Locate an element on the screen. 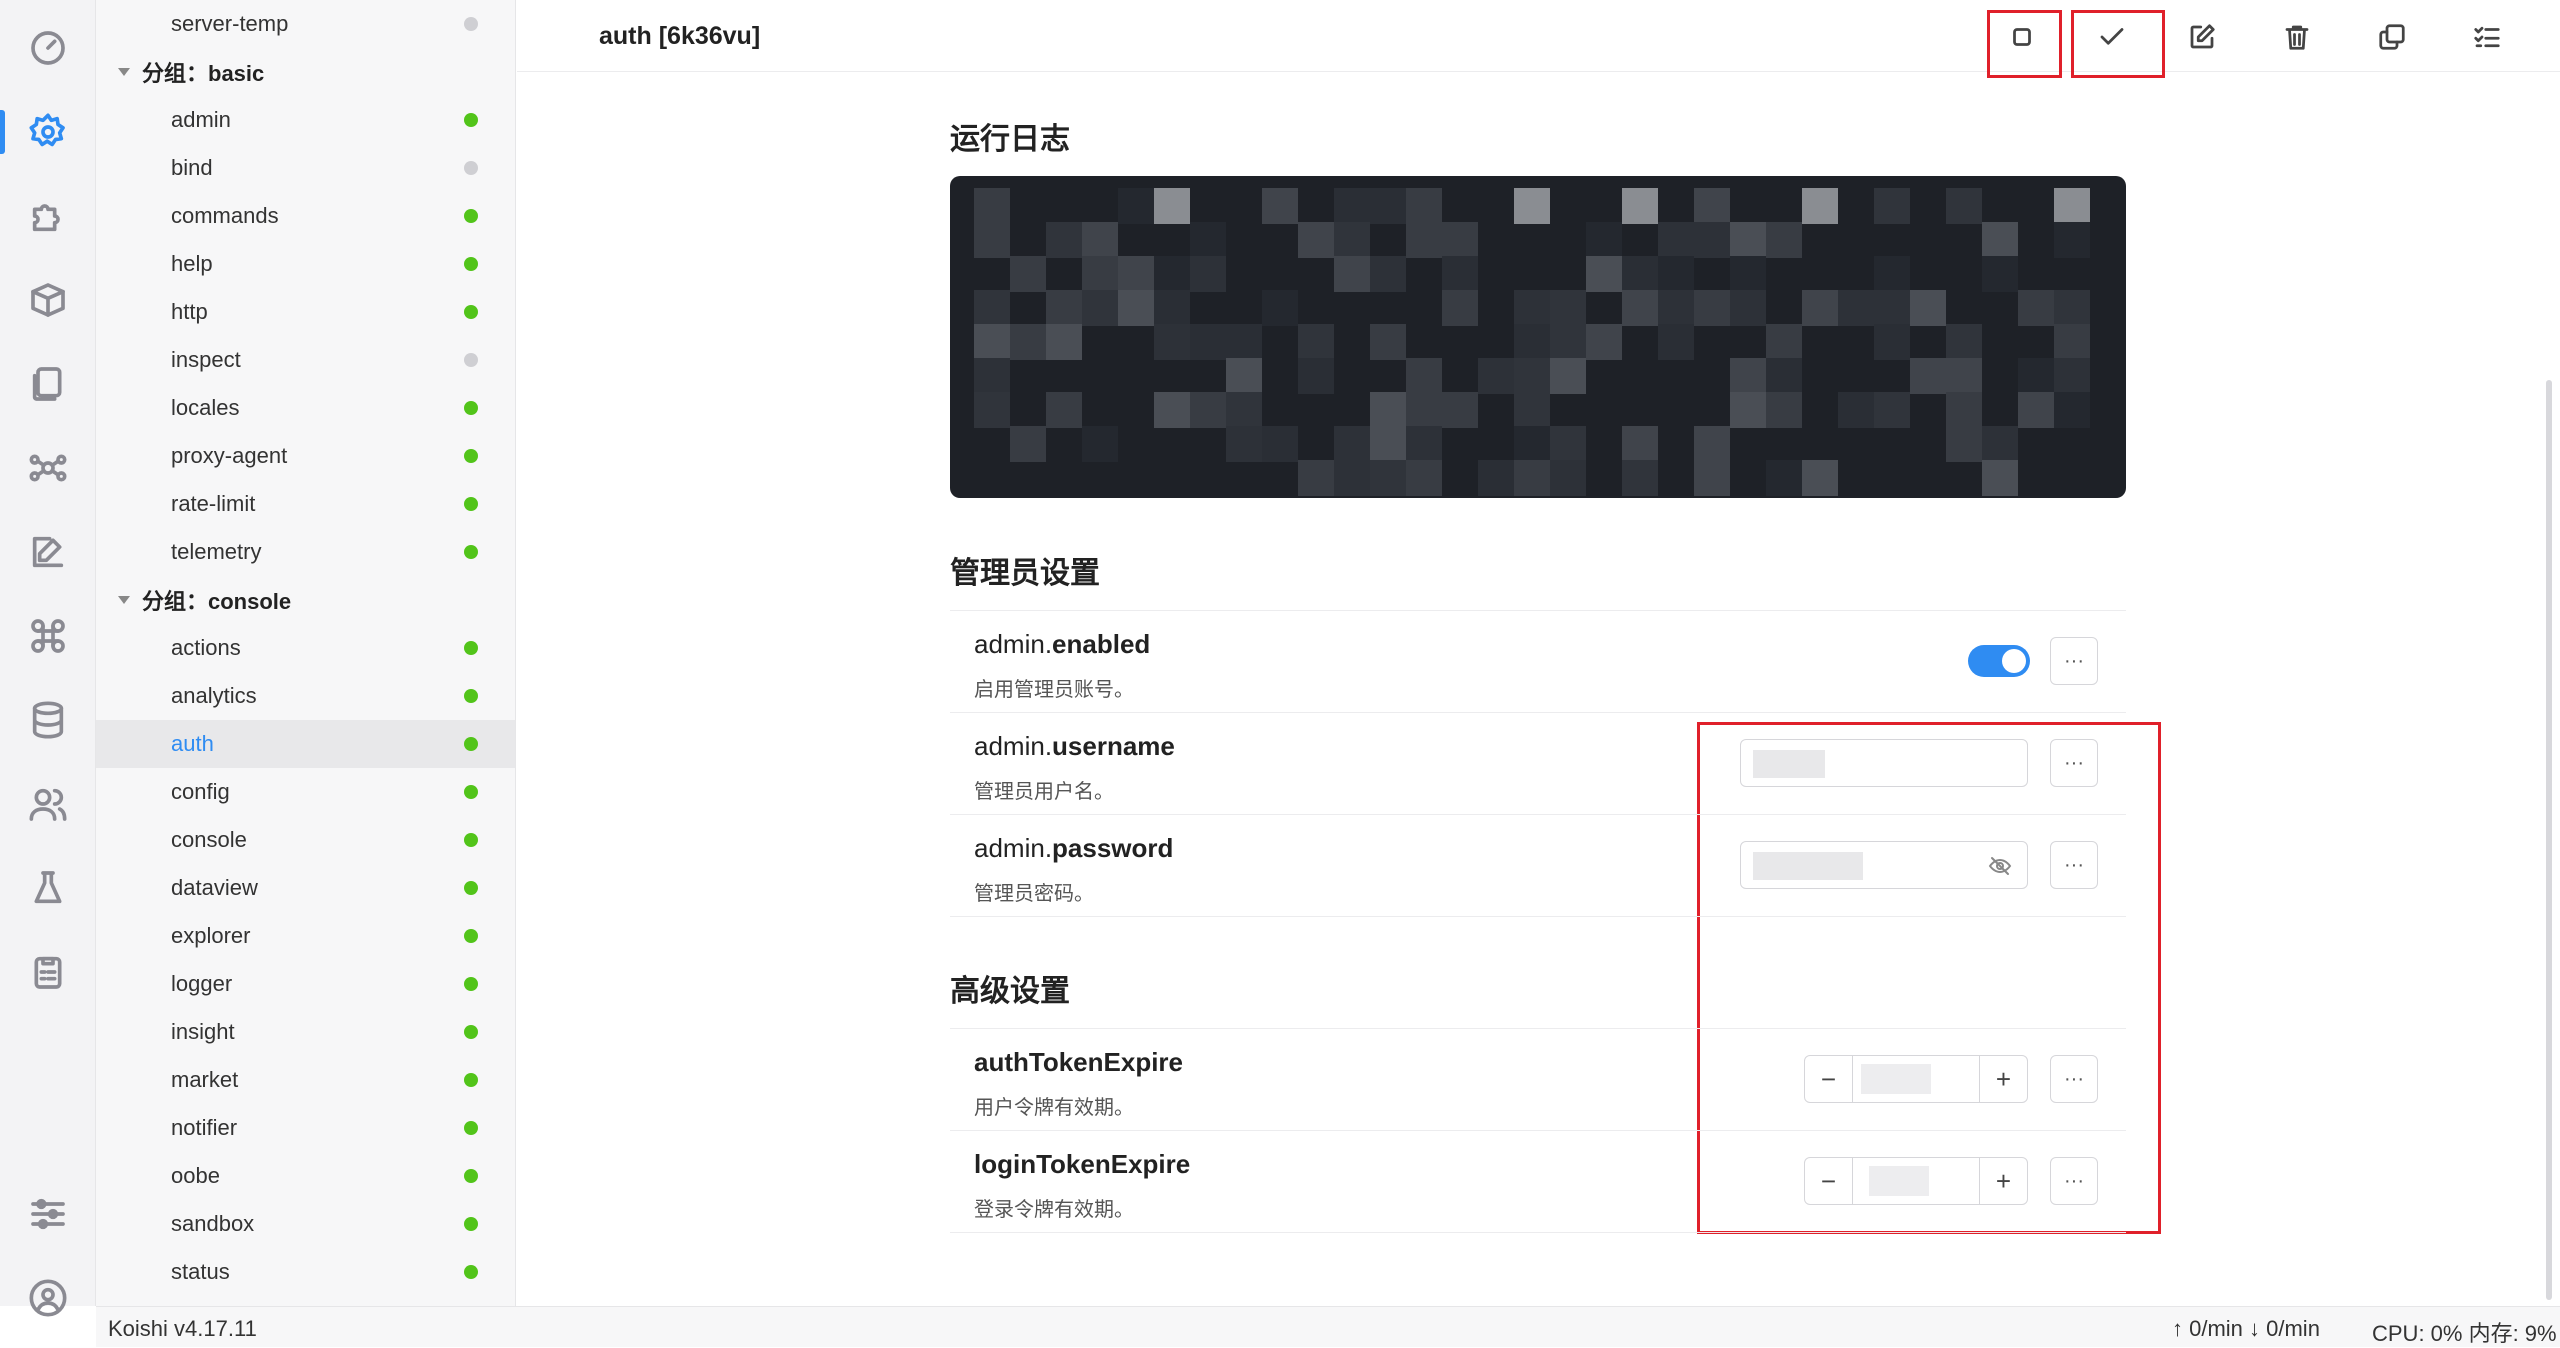 The width and height of the screenshot is (2560, 1348). tree-item: commands is located at coordinates (305, 216).